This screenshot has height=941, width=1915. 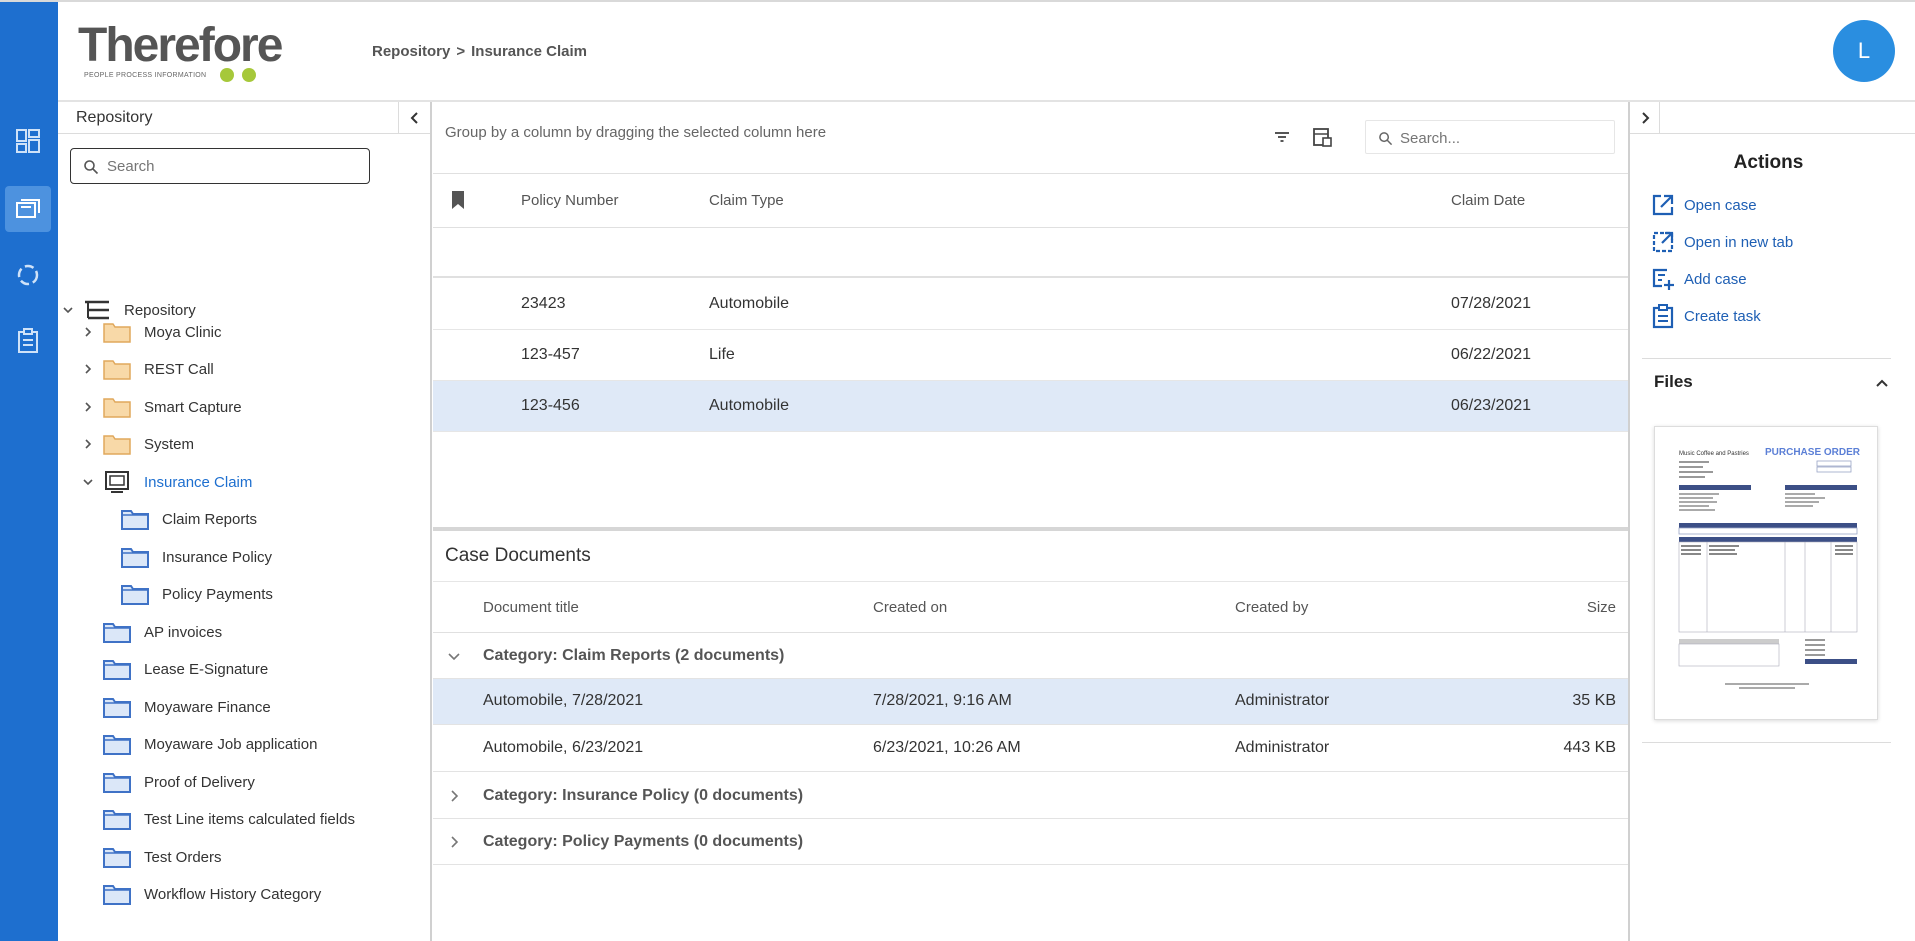 I want to click on size-cell: 35 KB, so click(x=1594, y=700).